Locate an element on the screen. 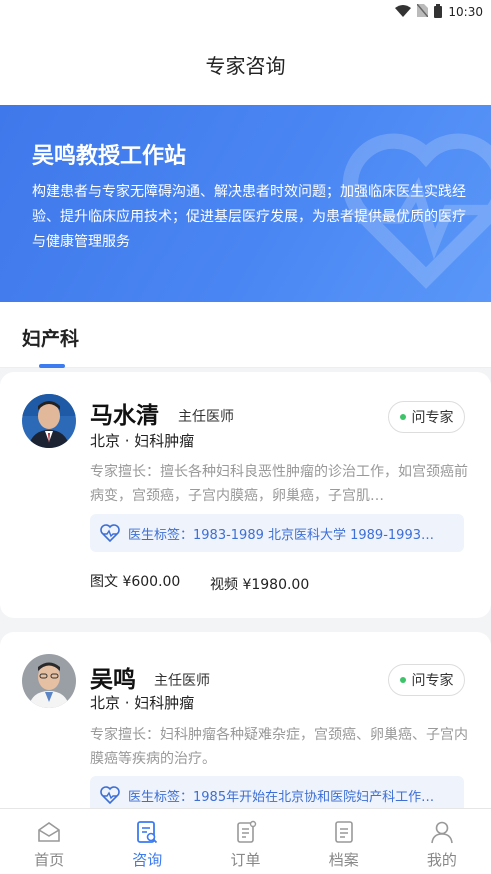 This screenshot has height=874, width=491. consult-icon is located at coordinates (147, 832).